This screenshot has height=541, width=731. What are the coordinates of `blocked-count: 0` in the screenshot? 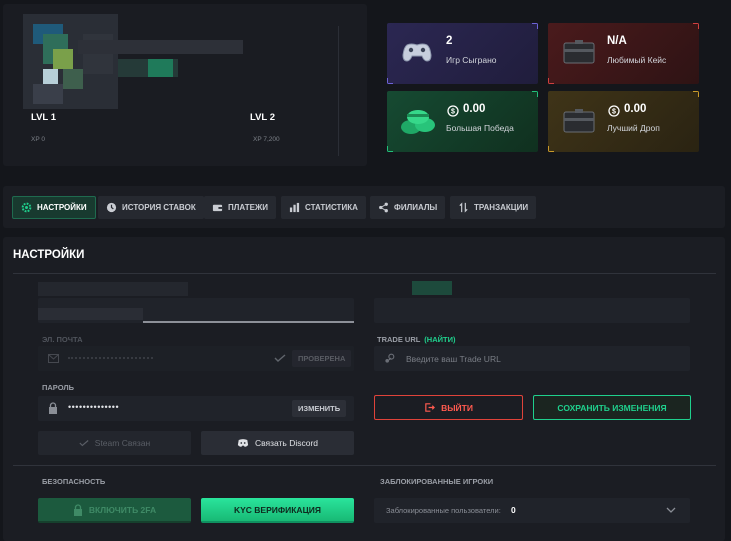 It's located at (513, 510).